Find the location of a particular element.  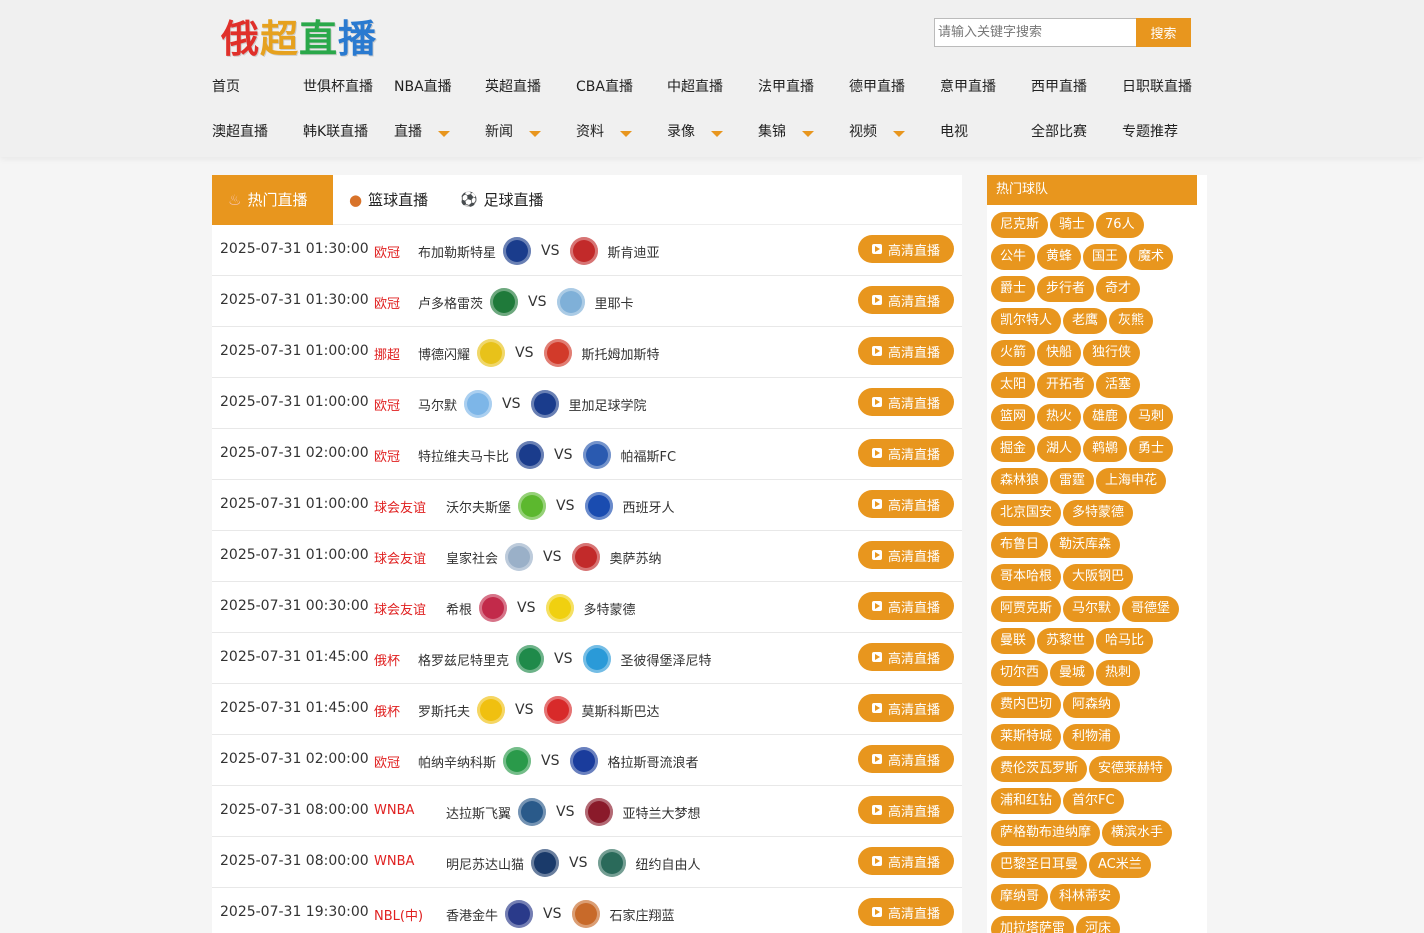

nav-link: 法甲直播 is located at coordinates (803, 87).